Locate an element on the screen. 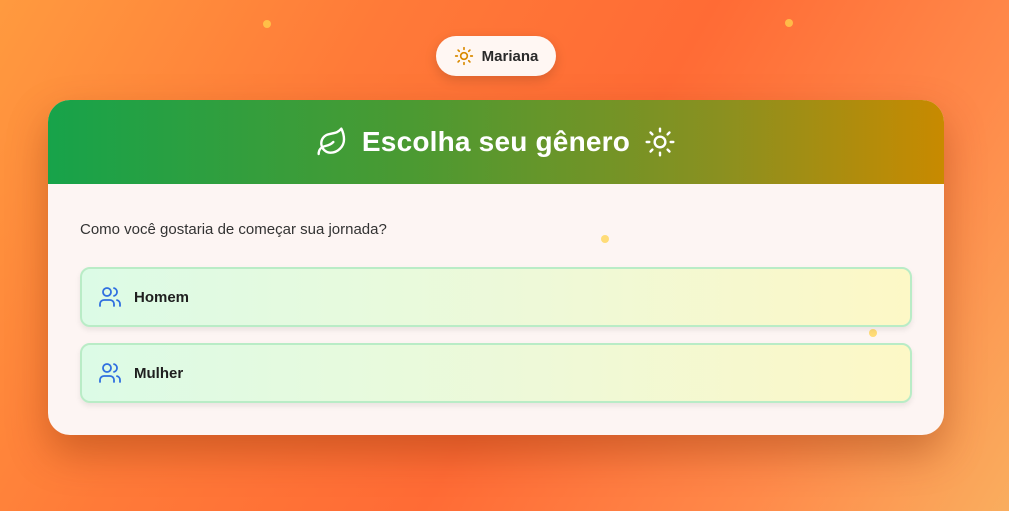  user-profile-pill: Mariana is located at coordinates (496, 56).